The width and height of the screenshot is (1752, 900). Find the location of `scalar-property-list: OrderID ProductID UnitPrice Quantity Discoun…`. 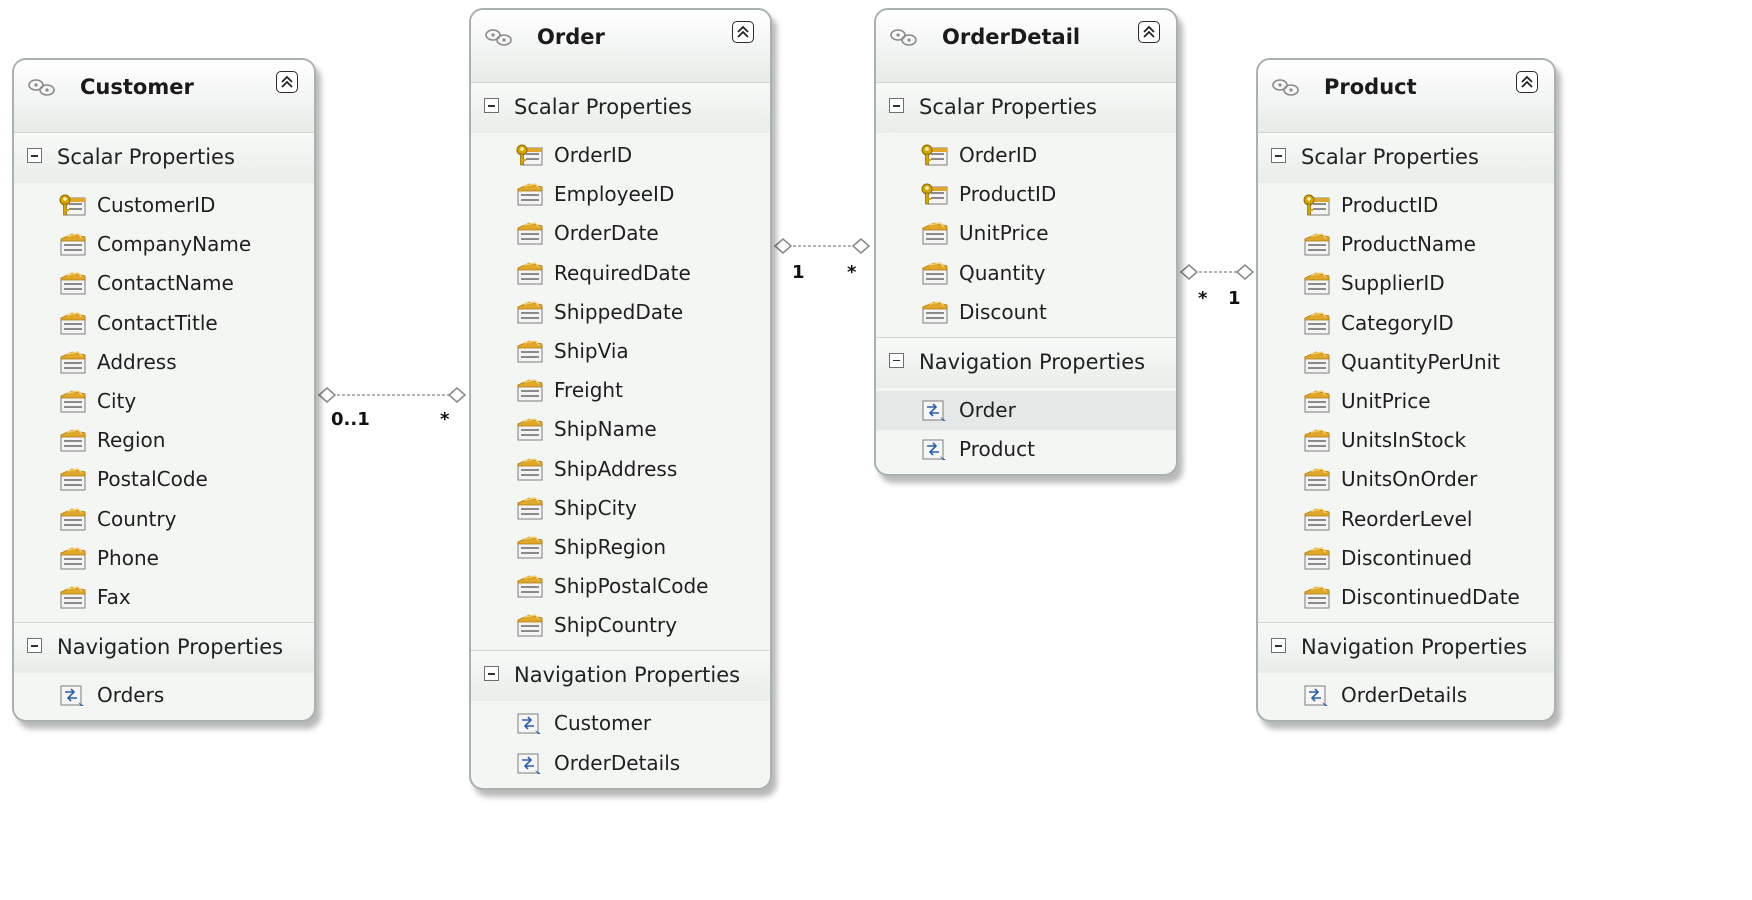

scalar-property-list: OrderID ProductID UnitPrice Quantity Discoun… is located at coordinates (1026, 235).